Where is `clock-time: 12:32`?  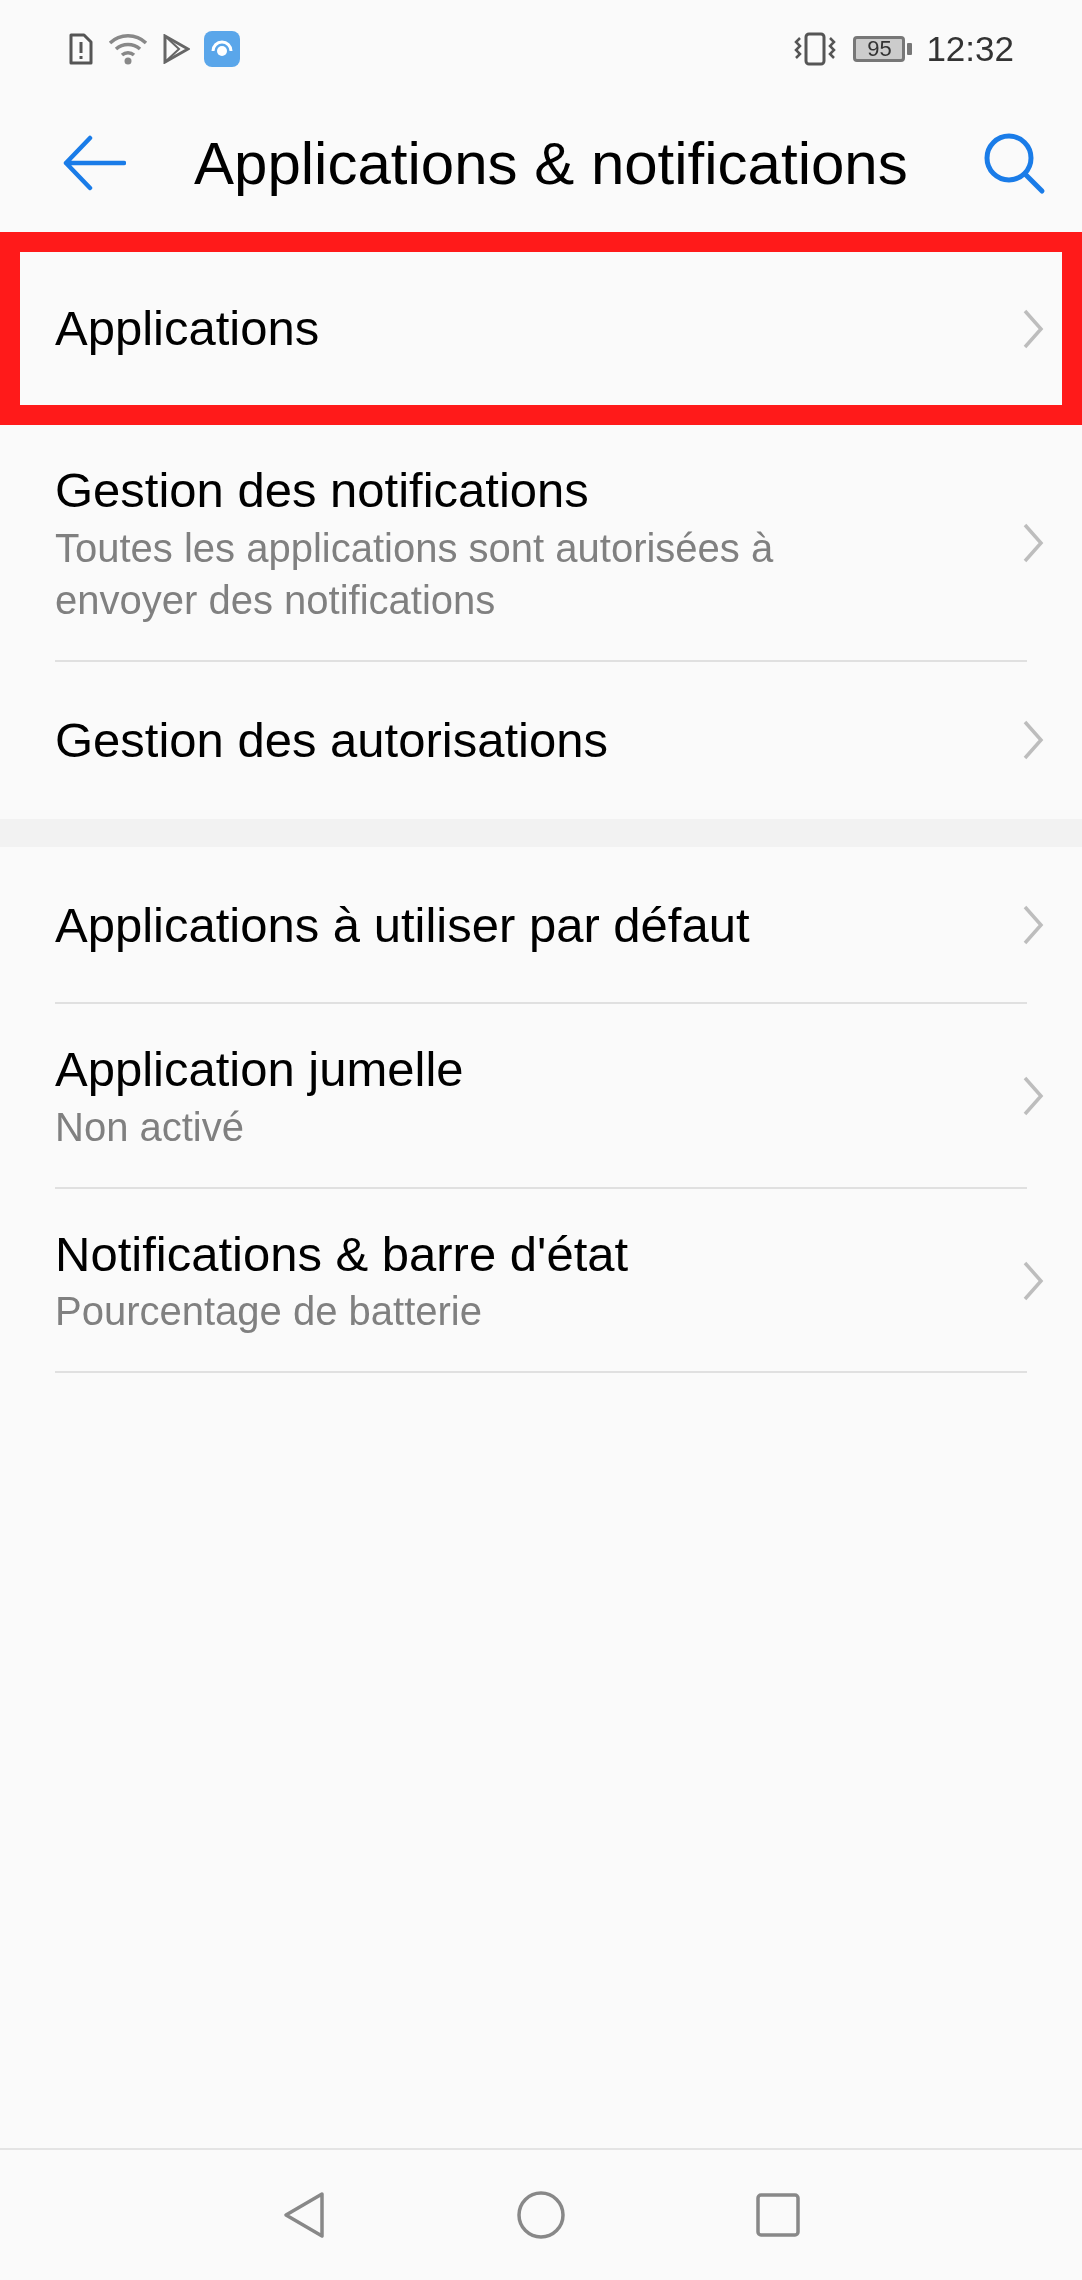 clock-time: 12:32 is located at coordinates (970, 49).